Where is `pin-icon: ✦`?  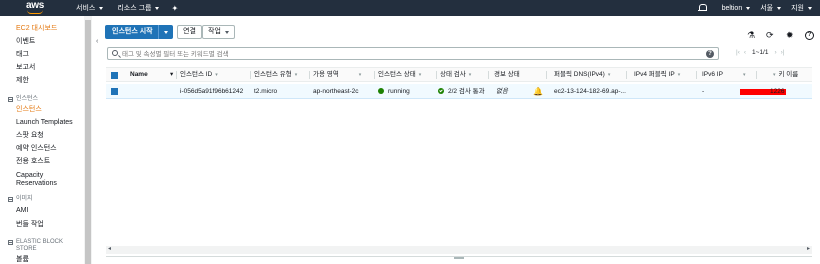
pin-icon: ✦ is located at coordinates (174, 8).